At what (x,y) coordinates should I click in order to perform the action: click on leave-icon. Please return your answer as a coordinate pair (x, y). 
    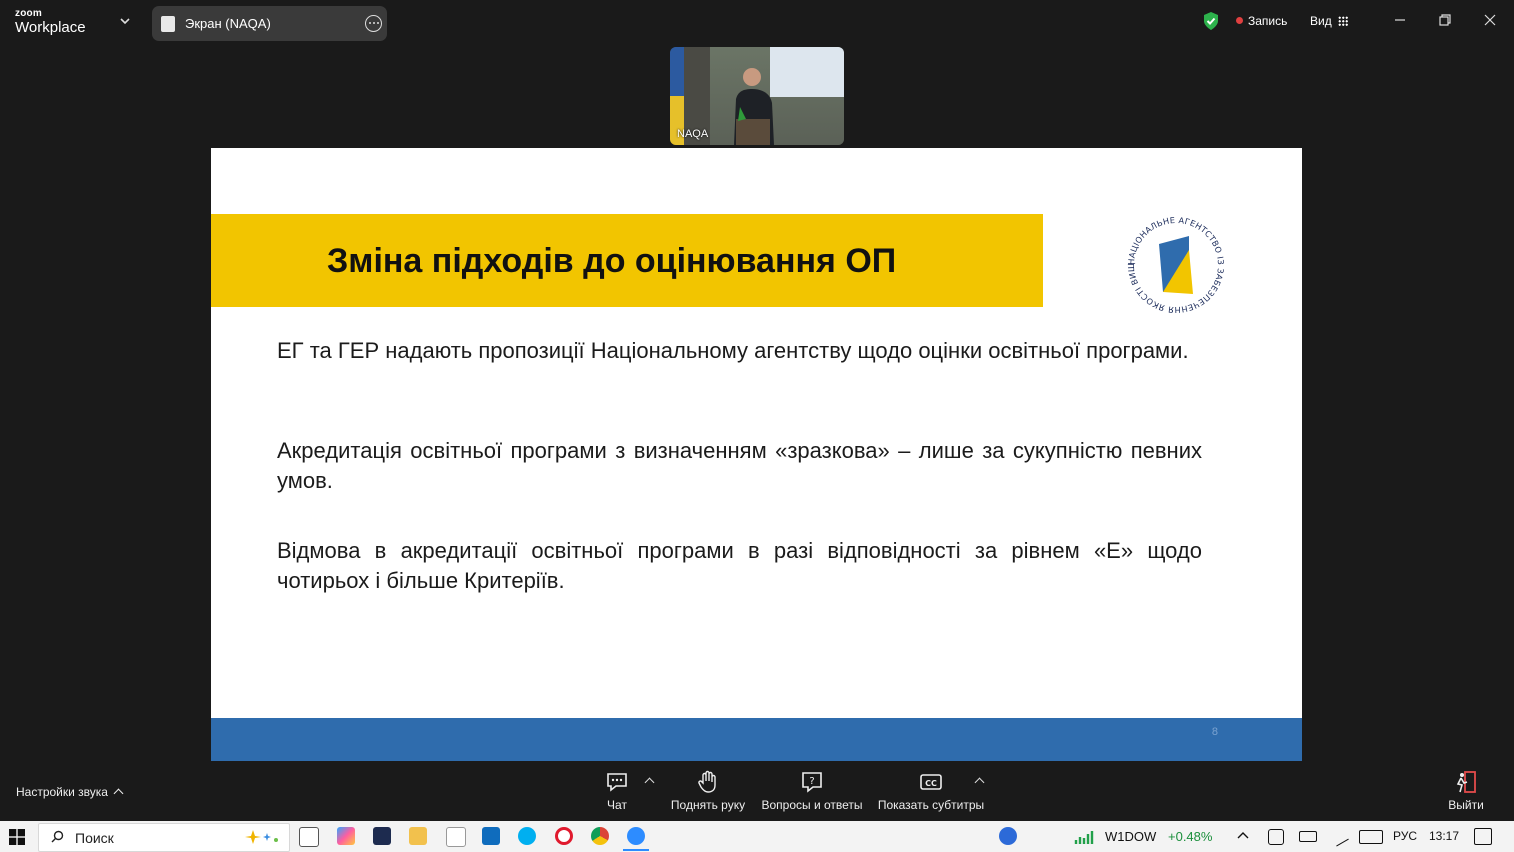
    Looking at the image, I should click on (1466, 782).